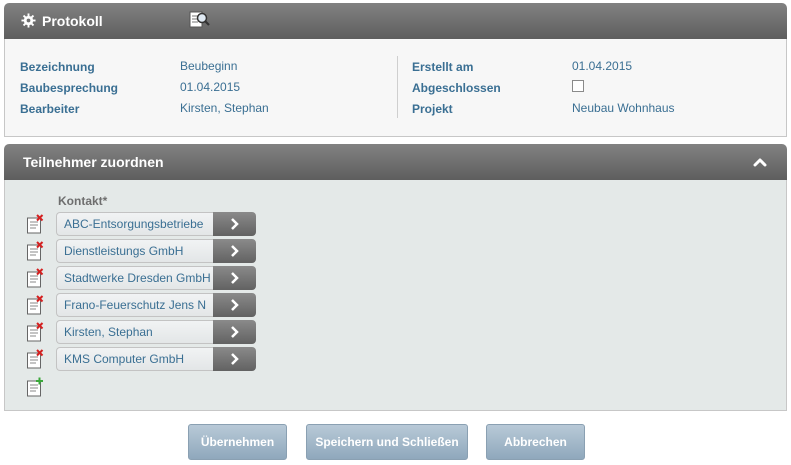 Image resolution: width=791 pixels, height=465 pixels. Describe the element at coordinates (83, 201) in the screenshot. I see `contact-column-label: Kontakt*` at that location.